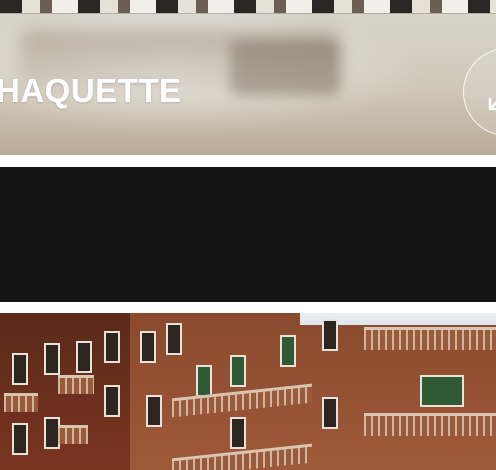 This screenshot has height=470, width=496. I want to click on arrow-down-left-icon, so click(492, 104).